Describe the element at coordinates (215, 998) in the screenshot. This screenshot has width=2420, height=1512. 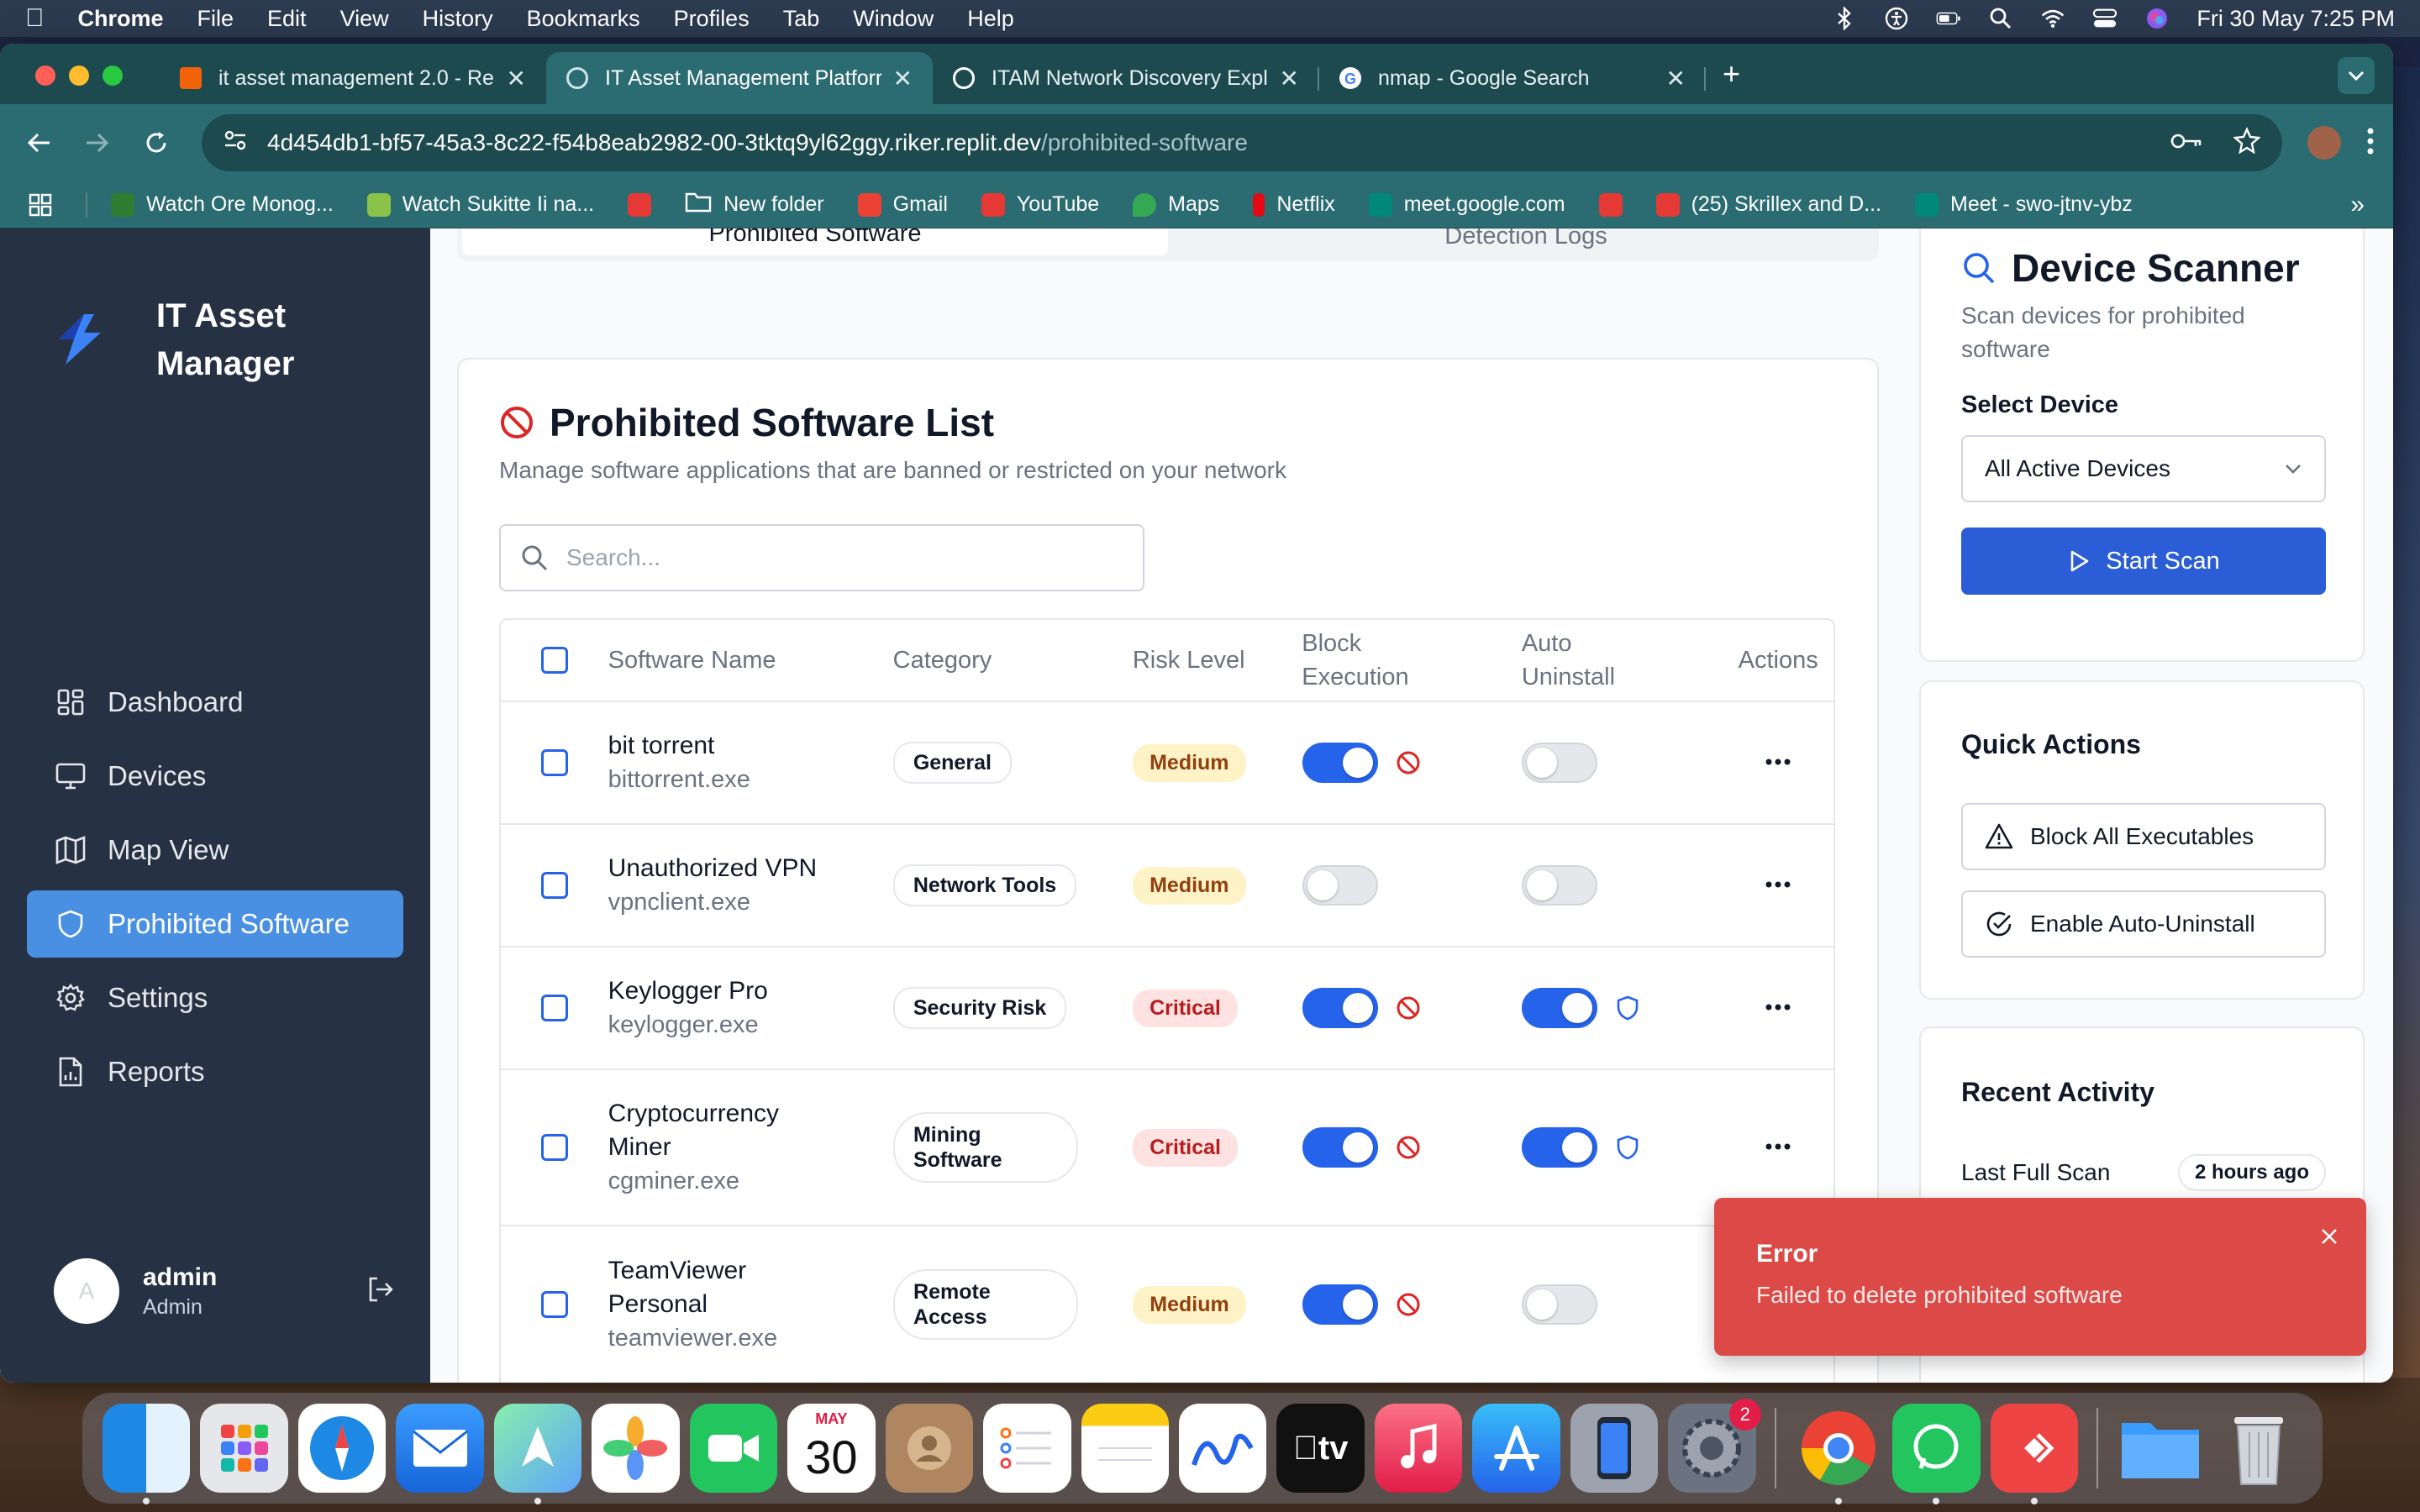
I see `sidebar-item-settings: Settings` at that location.